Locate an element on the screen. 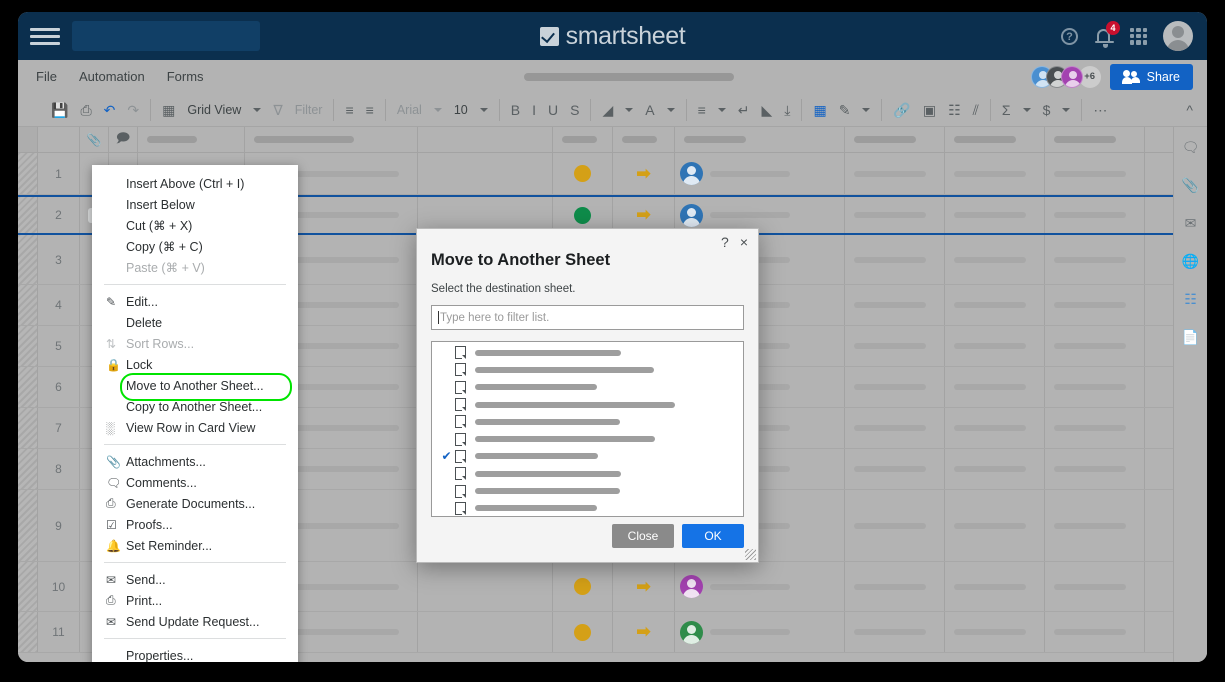 The width and height of the screenshot is (1225, 682). notifications-icon: 4 is located at coordinates (1107, 34).